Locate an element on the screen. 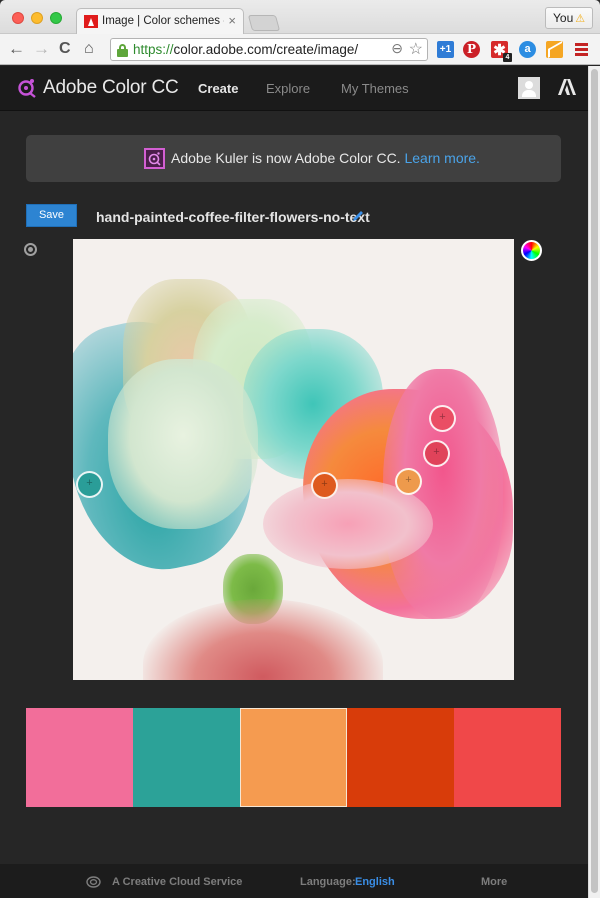 This screenshot has height=898, width=600. page-scrollbar is located at coordinates (594, 482).